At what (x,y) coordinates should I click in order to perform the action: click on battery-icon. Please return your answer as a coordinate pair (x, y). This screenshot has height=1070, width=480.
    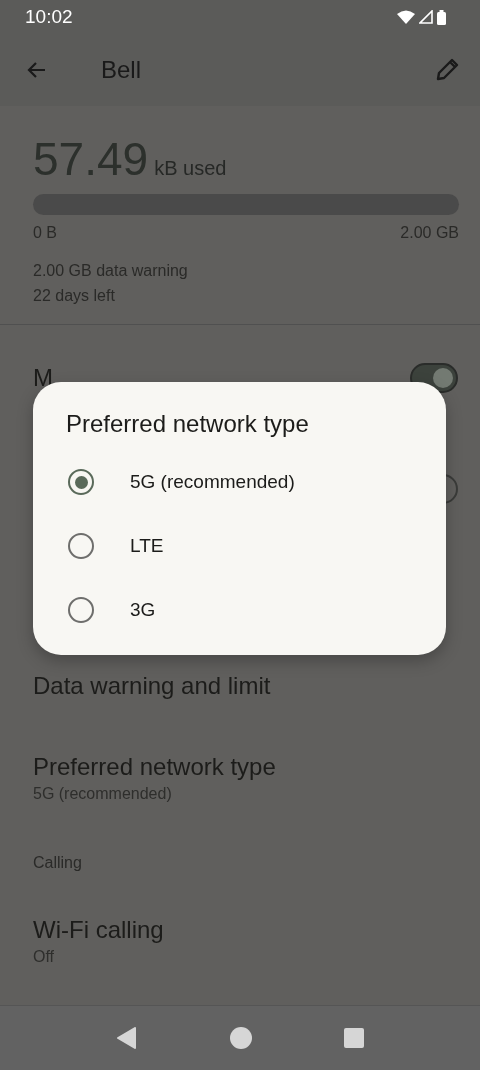
    Looking at the image, I should click on (441, 17).